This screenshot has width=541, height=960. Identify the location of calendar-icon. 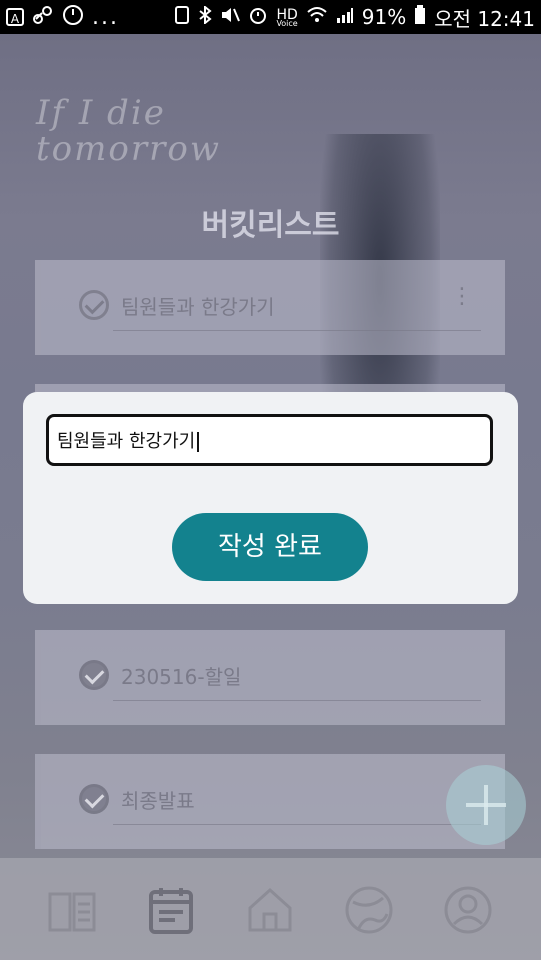
(171, 910).